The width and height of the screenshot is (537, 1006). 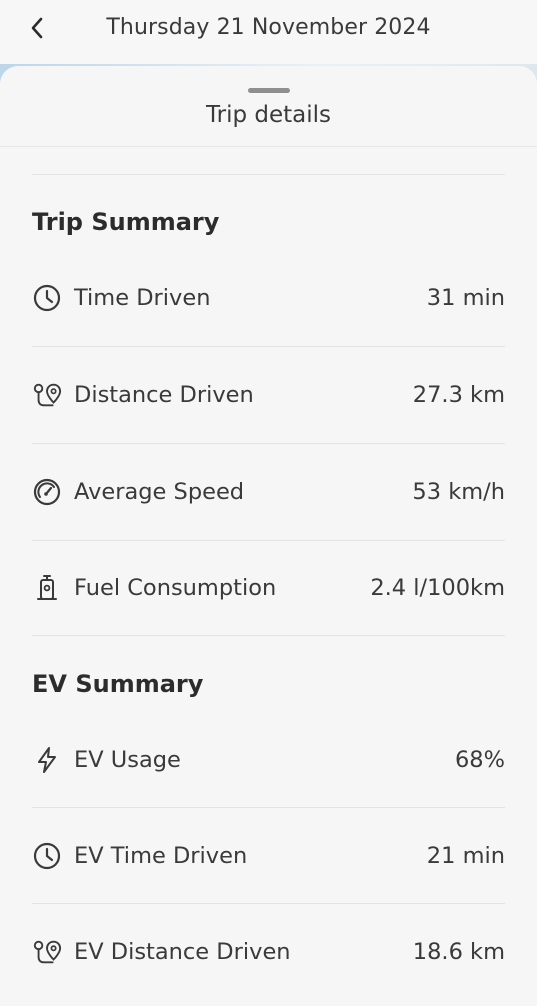 What do you see at coordinates (268, 298) in the screenshot?
I see `row-time-driven: Time Driven 31 min` at bounding box center [268, 298].